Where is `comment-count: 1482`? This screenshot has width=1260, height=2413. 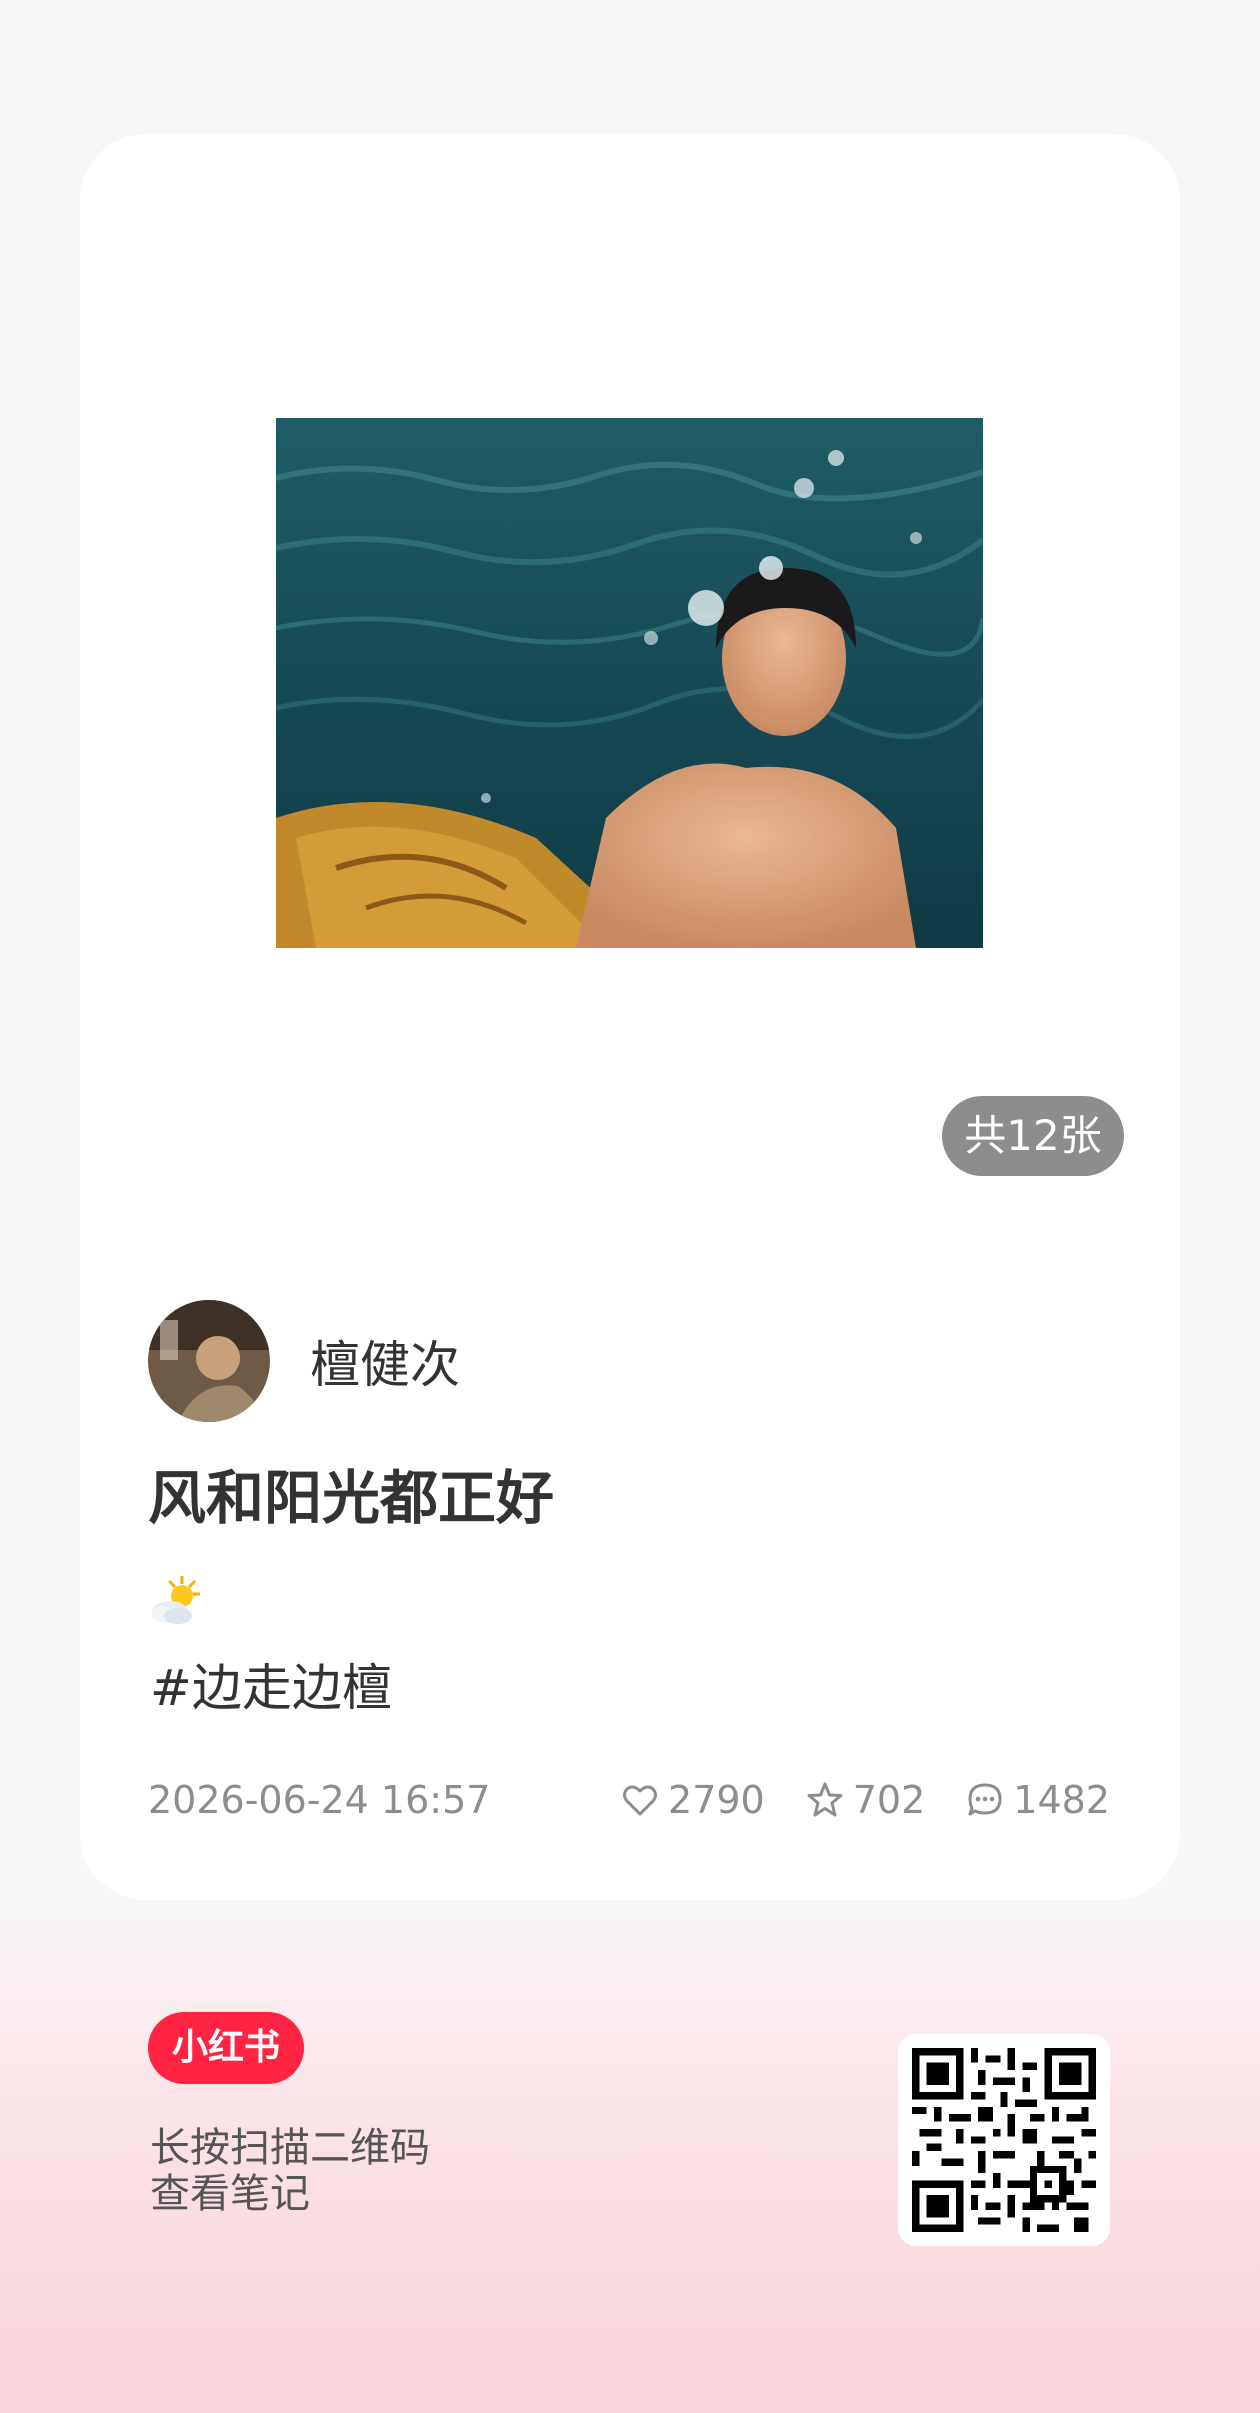 comment-count: 1482 is located at coordinates (1061, 1800).